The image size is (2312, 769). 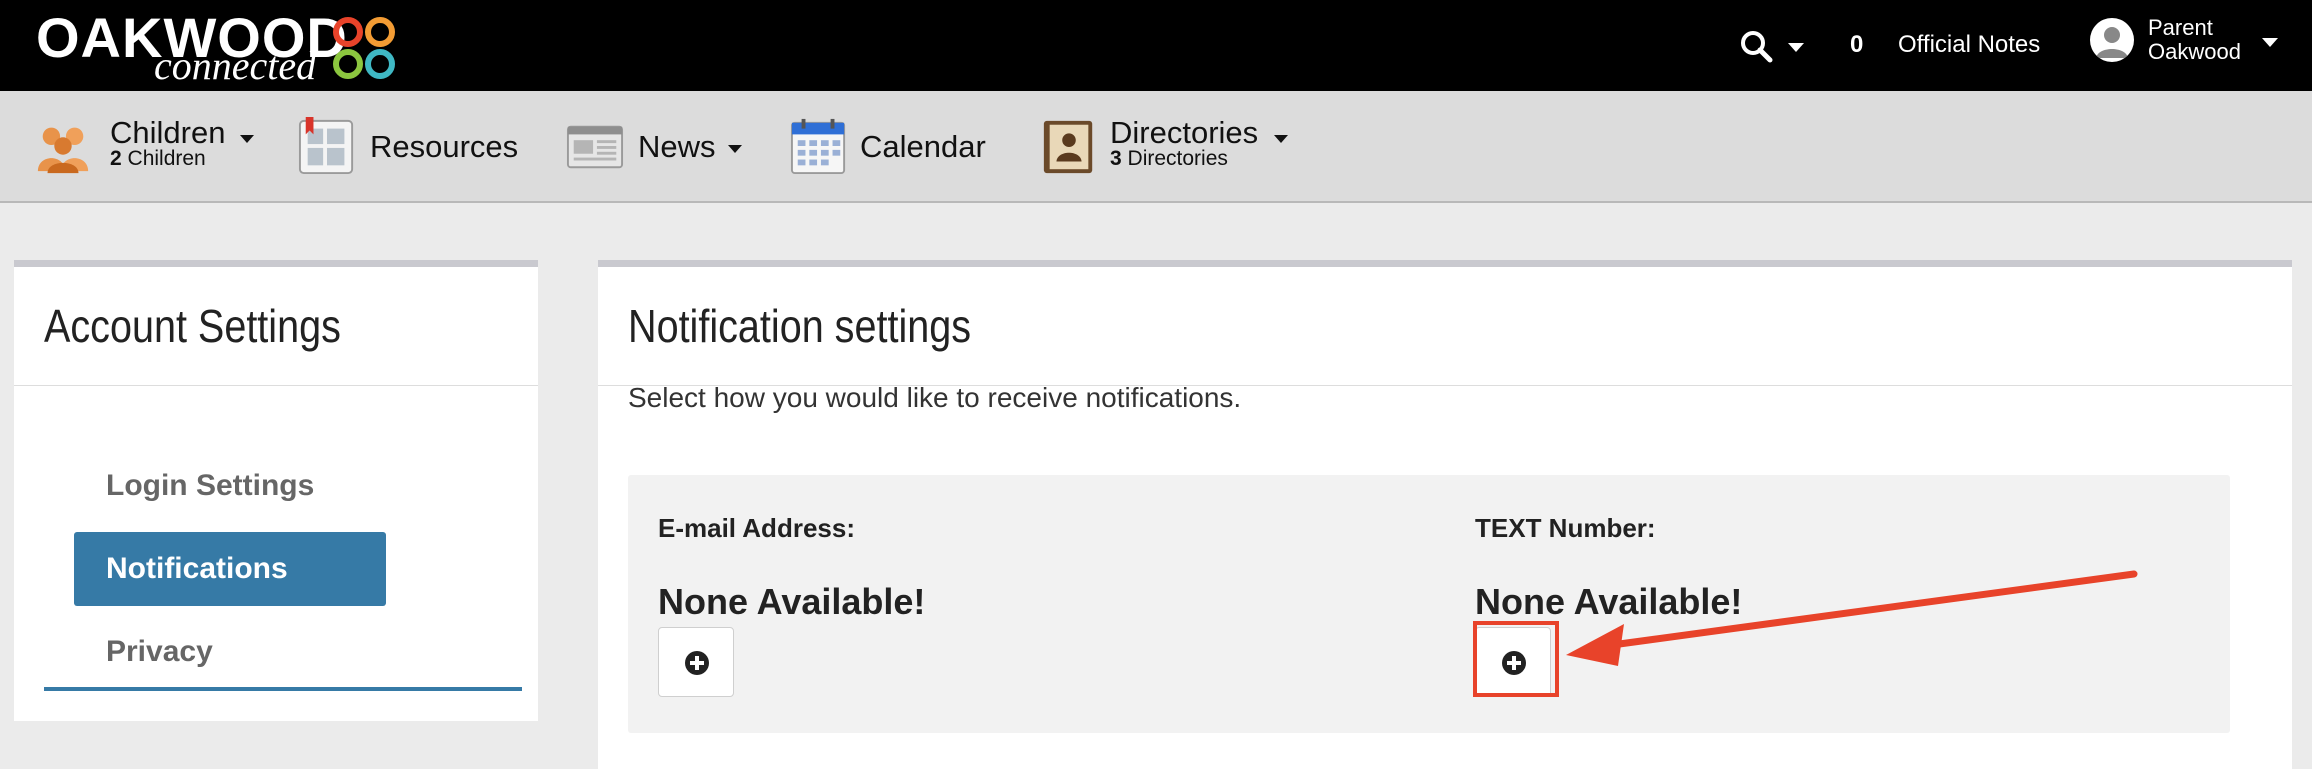 I want to click on official-notes-link: Official Notes, so click(x=1969, y=45).